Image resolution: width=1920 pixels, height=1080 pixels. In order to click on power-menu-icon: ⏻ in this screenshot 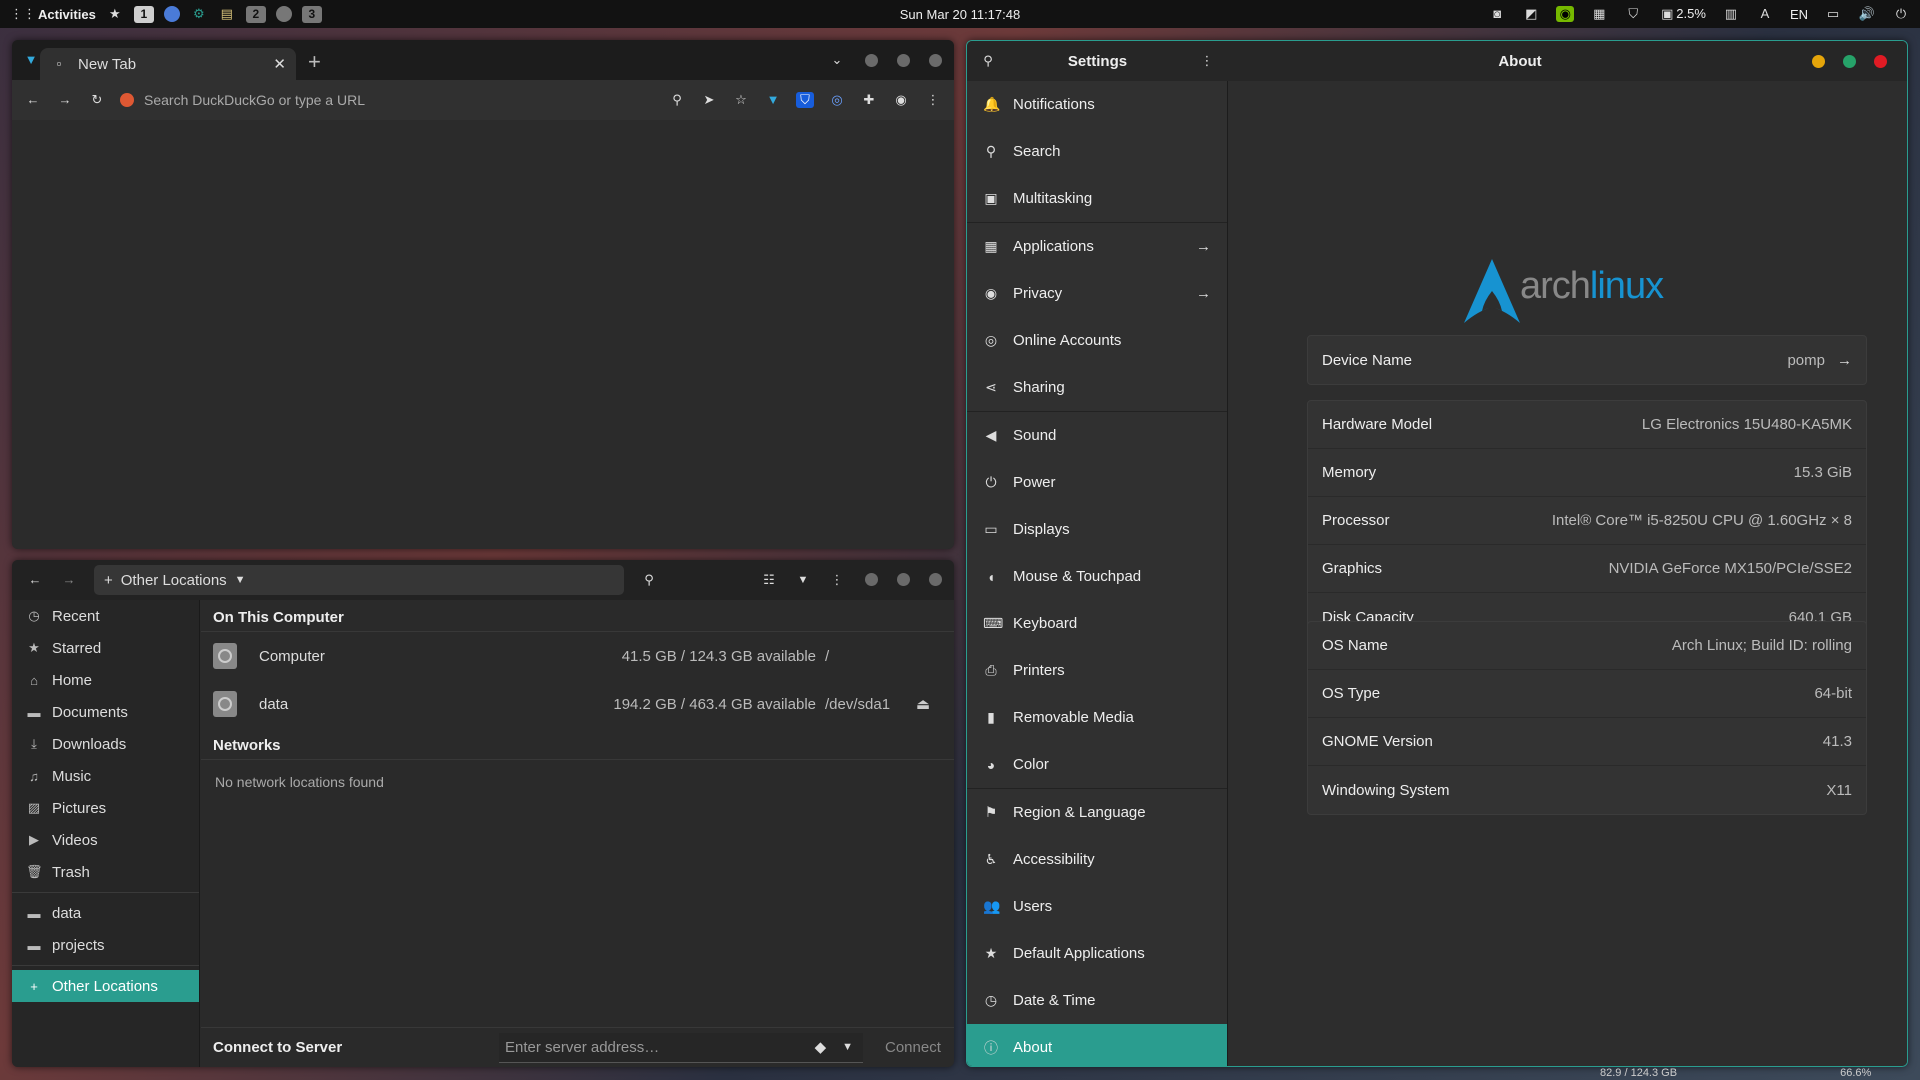, I will do `click(1901, 14)`.